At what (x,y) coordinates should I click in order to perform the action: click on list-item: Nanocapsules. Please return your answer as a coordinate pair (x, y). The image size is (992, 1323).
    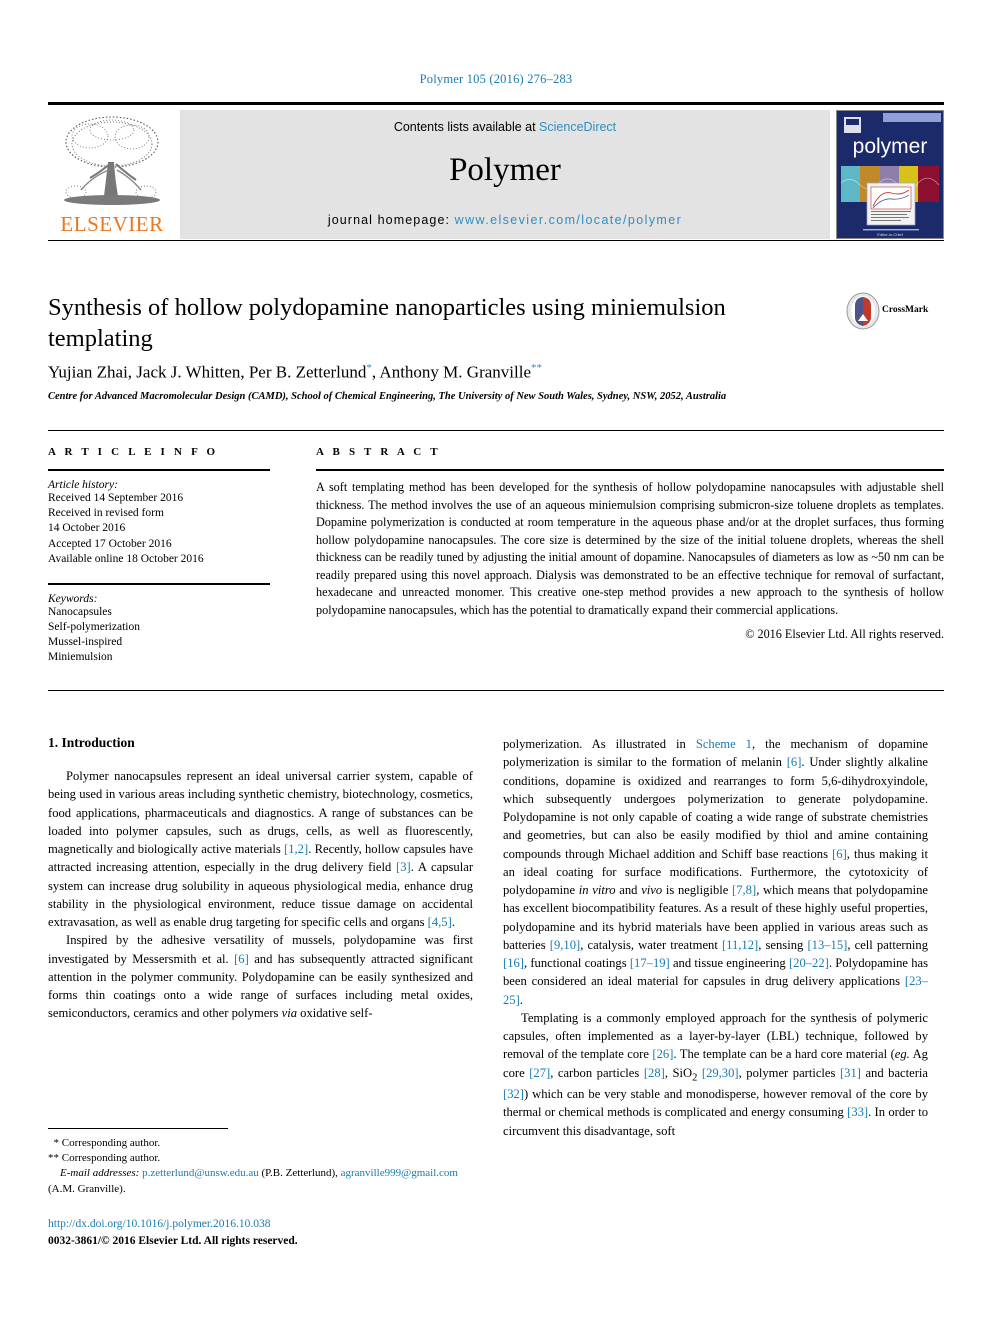
    Looking at the image, I should click on (80, 611).